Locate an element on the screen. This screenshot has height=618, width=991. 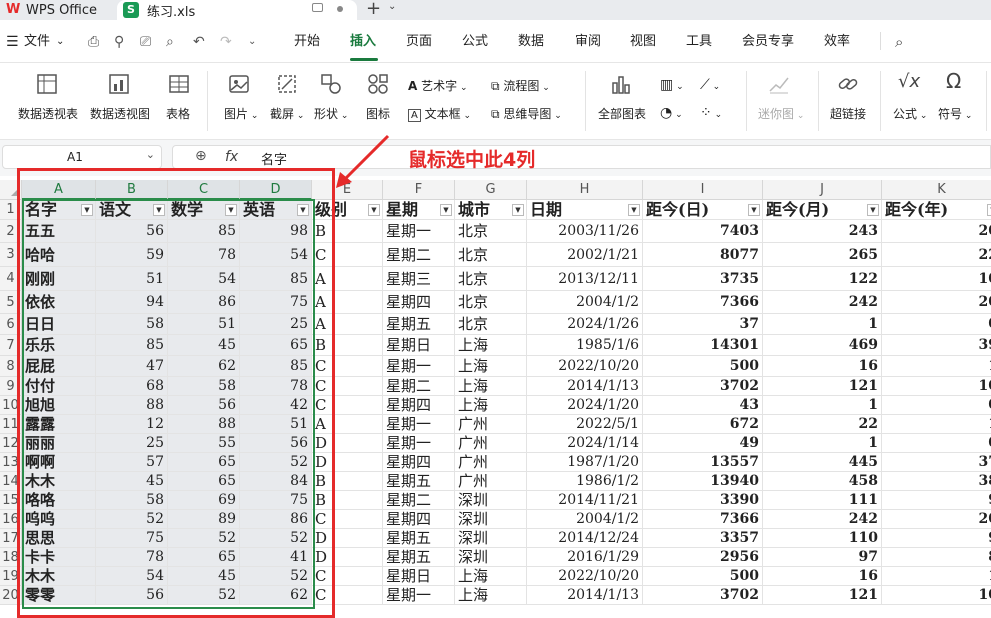
table-cell: 2024/1/20 is located at coordinates (585, 405).